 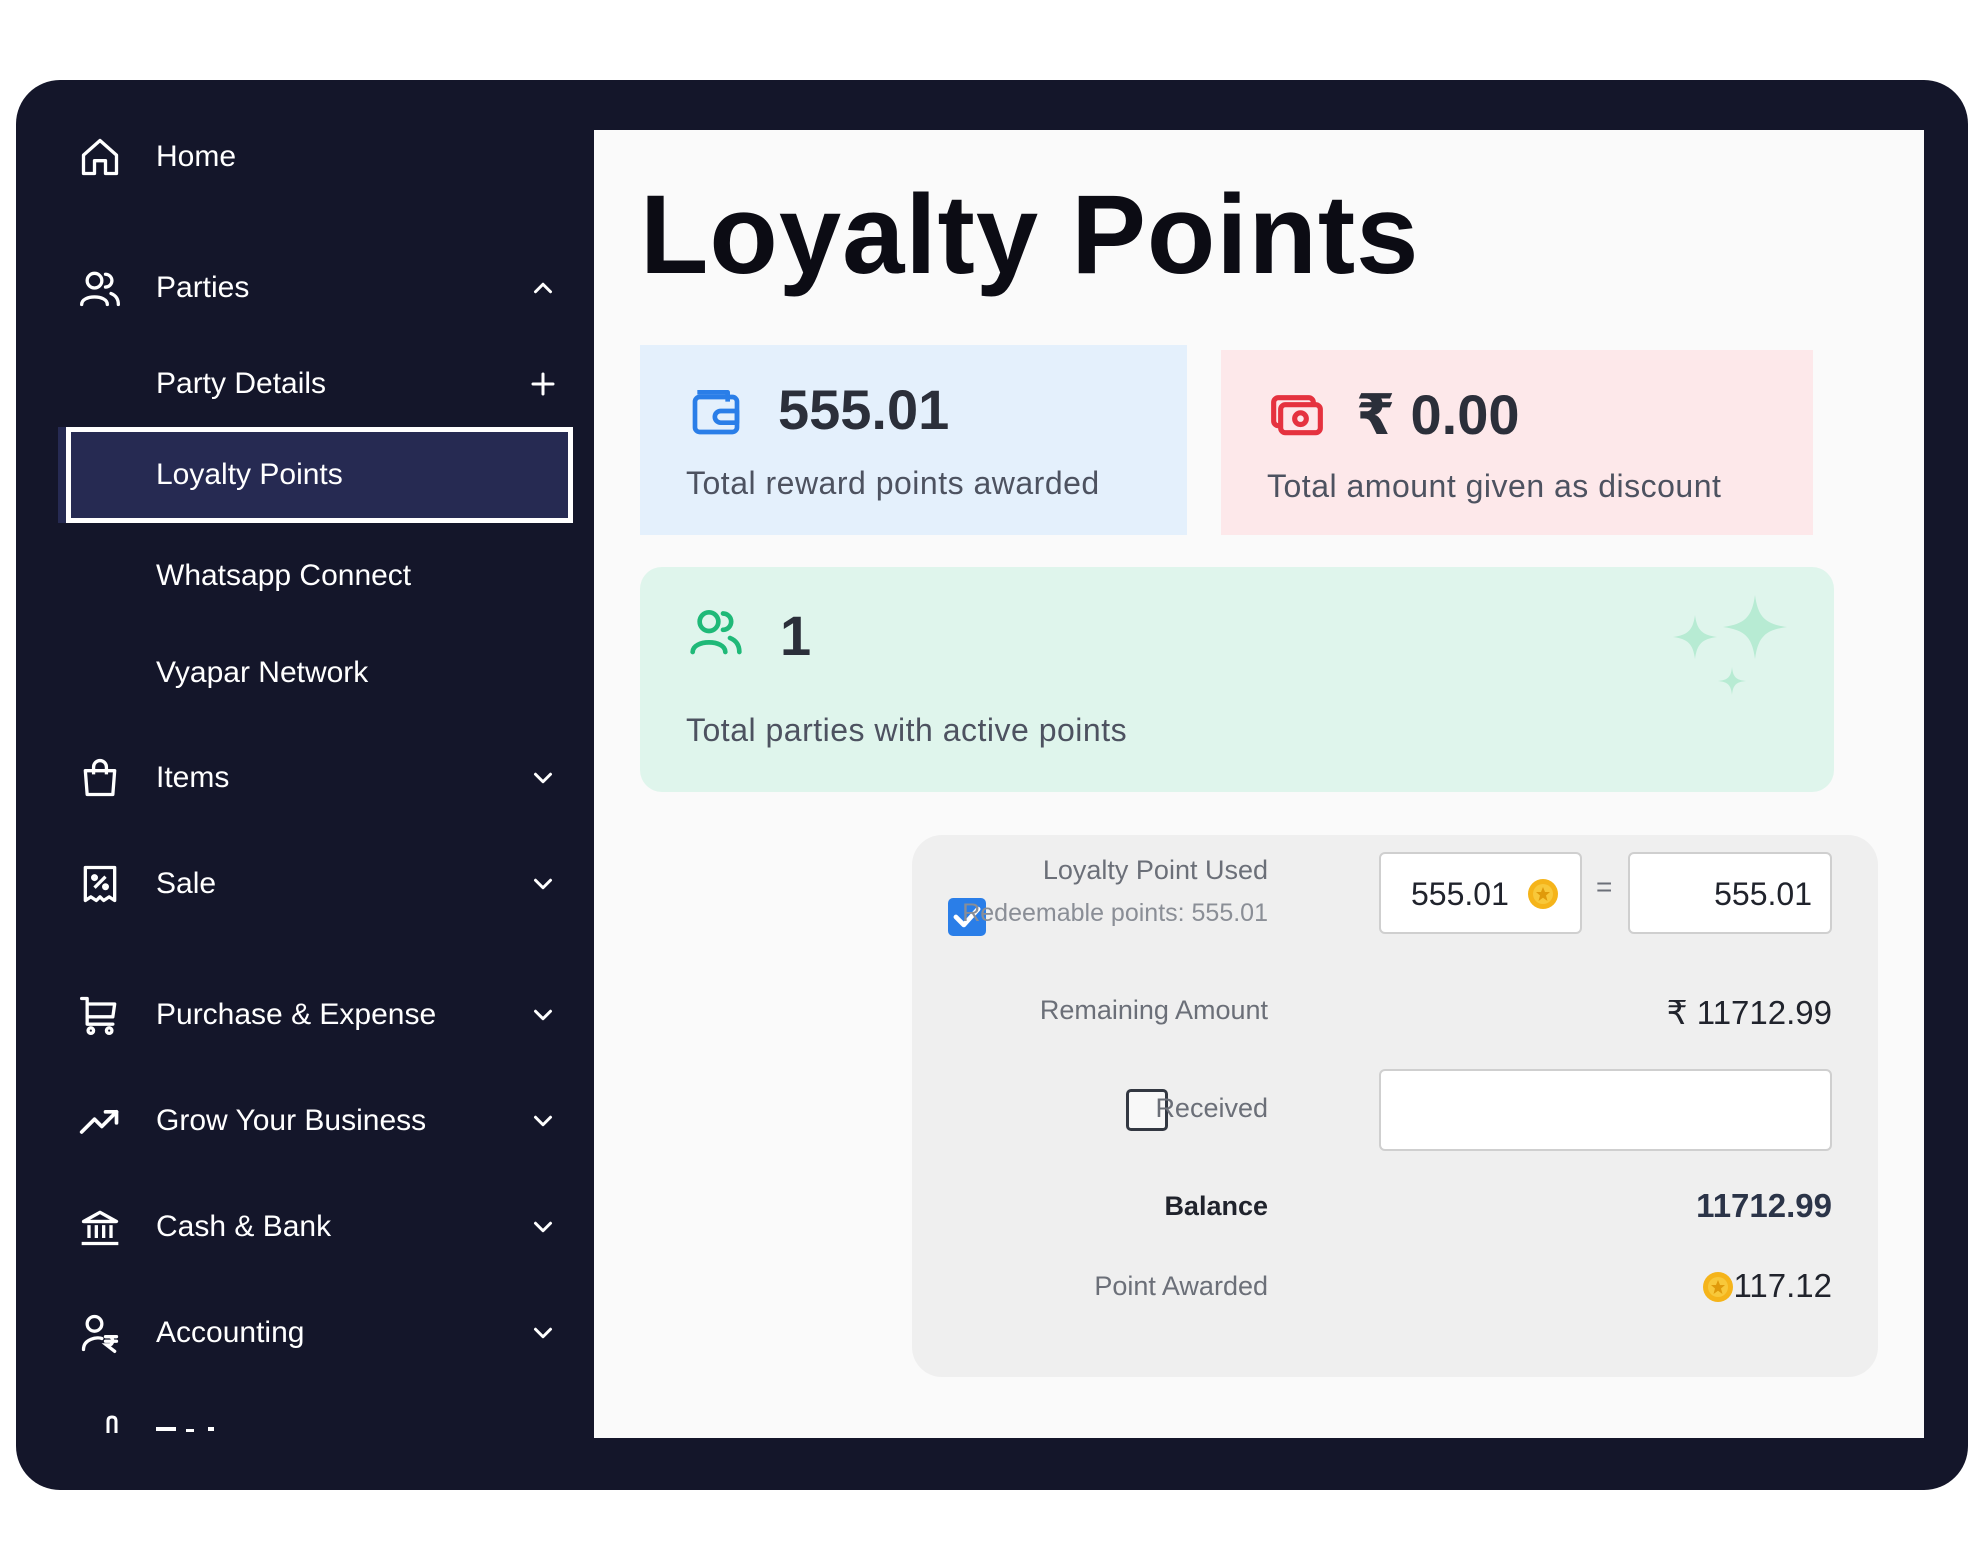 I want to click on received-label: Received, so click(x=1211, y=1108).